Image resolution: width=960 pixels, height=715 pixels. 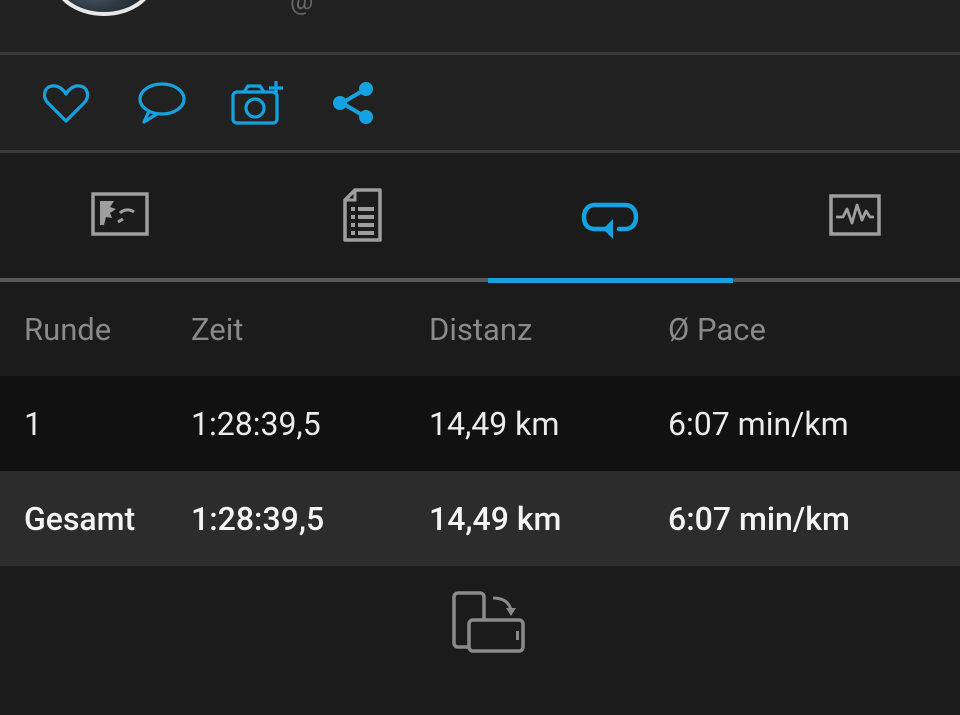 I want to click on document-list-icon, so click(x=362, y=215).